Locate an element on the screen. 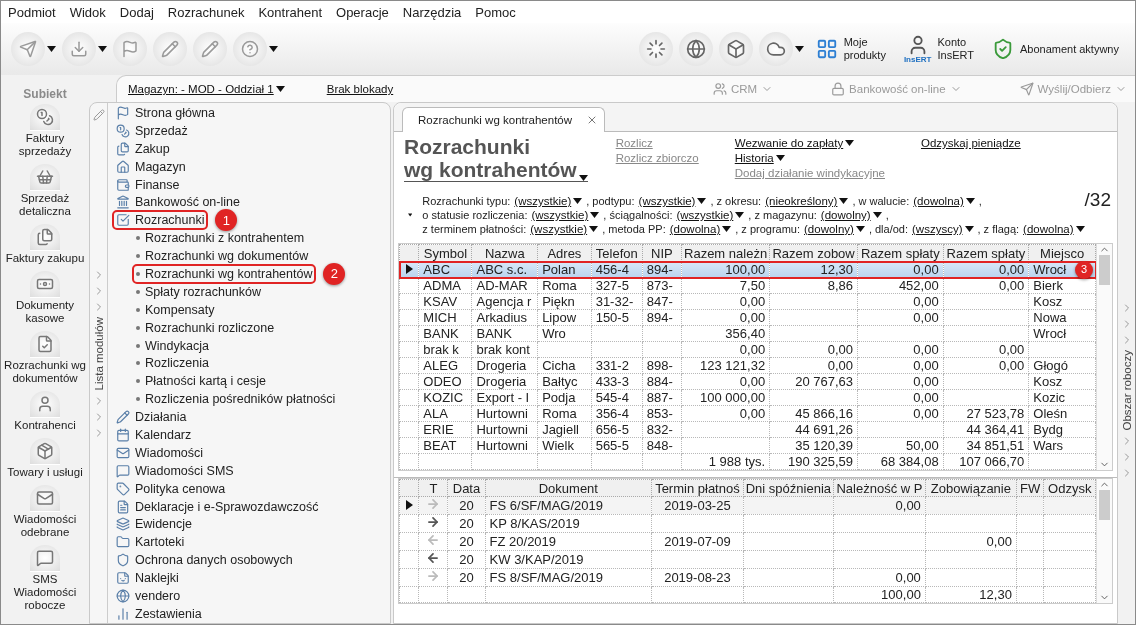  column-header: Należność w P is located at coordinates (879, 488).